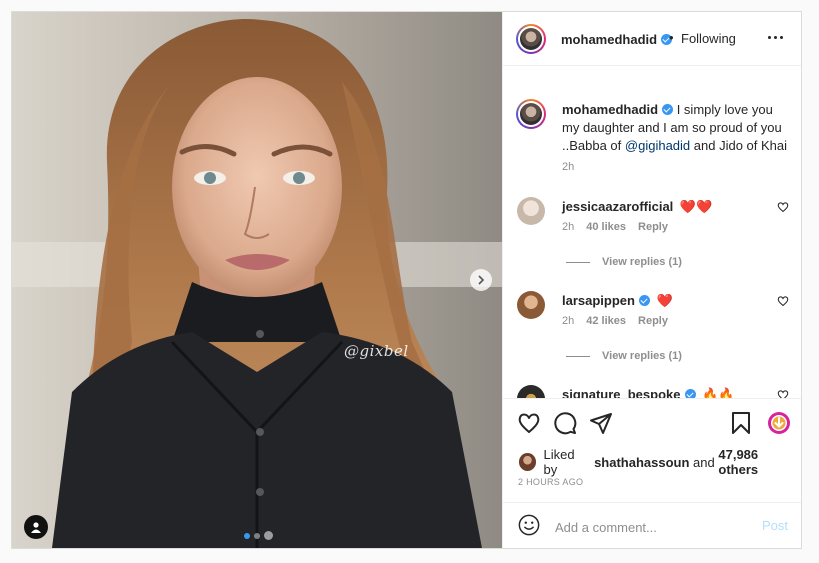  I want to click on comment-body: larsapippen ❤️, so click(617, 301).